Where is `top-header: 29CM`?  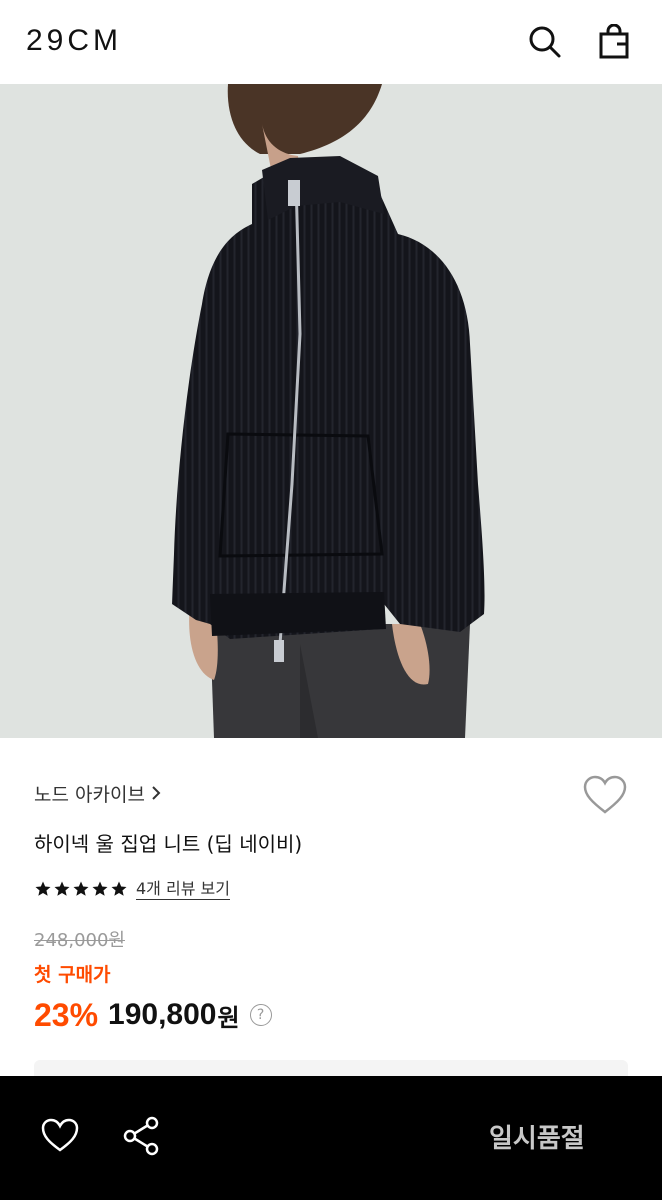
top-header: 29CM is located at coordinates (331, 42).